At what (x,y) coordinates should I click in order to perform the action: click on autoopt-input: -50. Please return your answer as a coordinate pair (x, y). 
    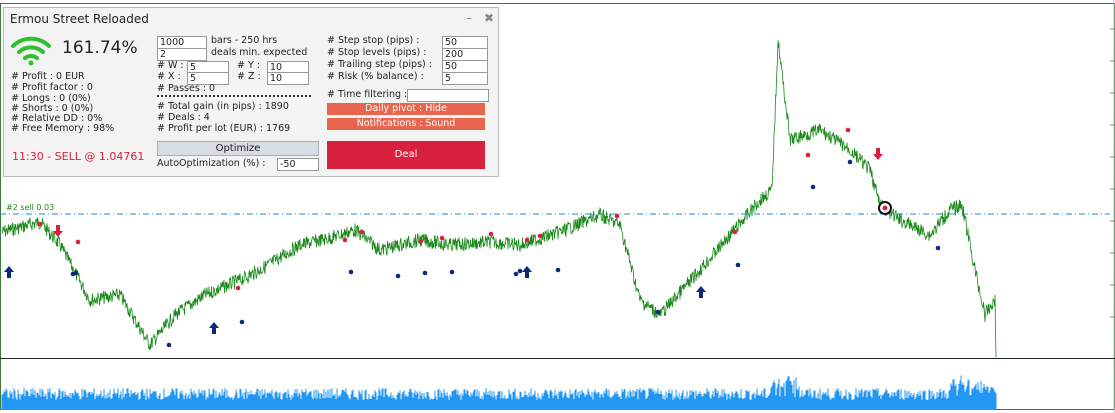
    Looking at the image, I should click on (298, 164).